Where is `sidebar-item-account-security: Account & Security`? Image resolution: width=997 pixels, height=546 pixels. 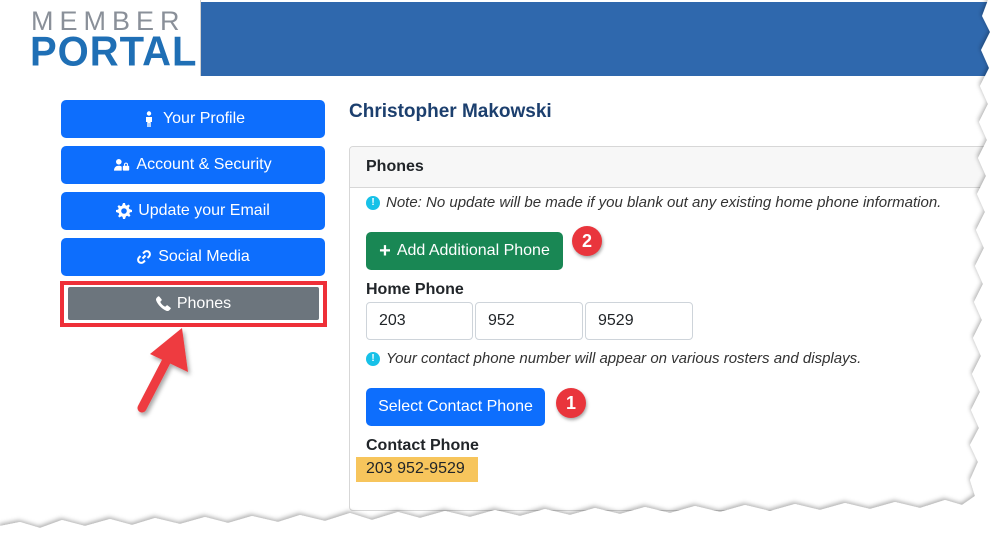 sidebar-item-account-security: Account & Security is located at coordinates (193, 165).